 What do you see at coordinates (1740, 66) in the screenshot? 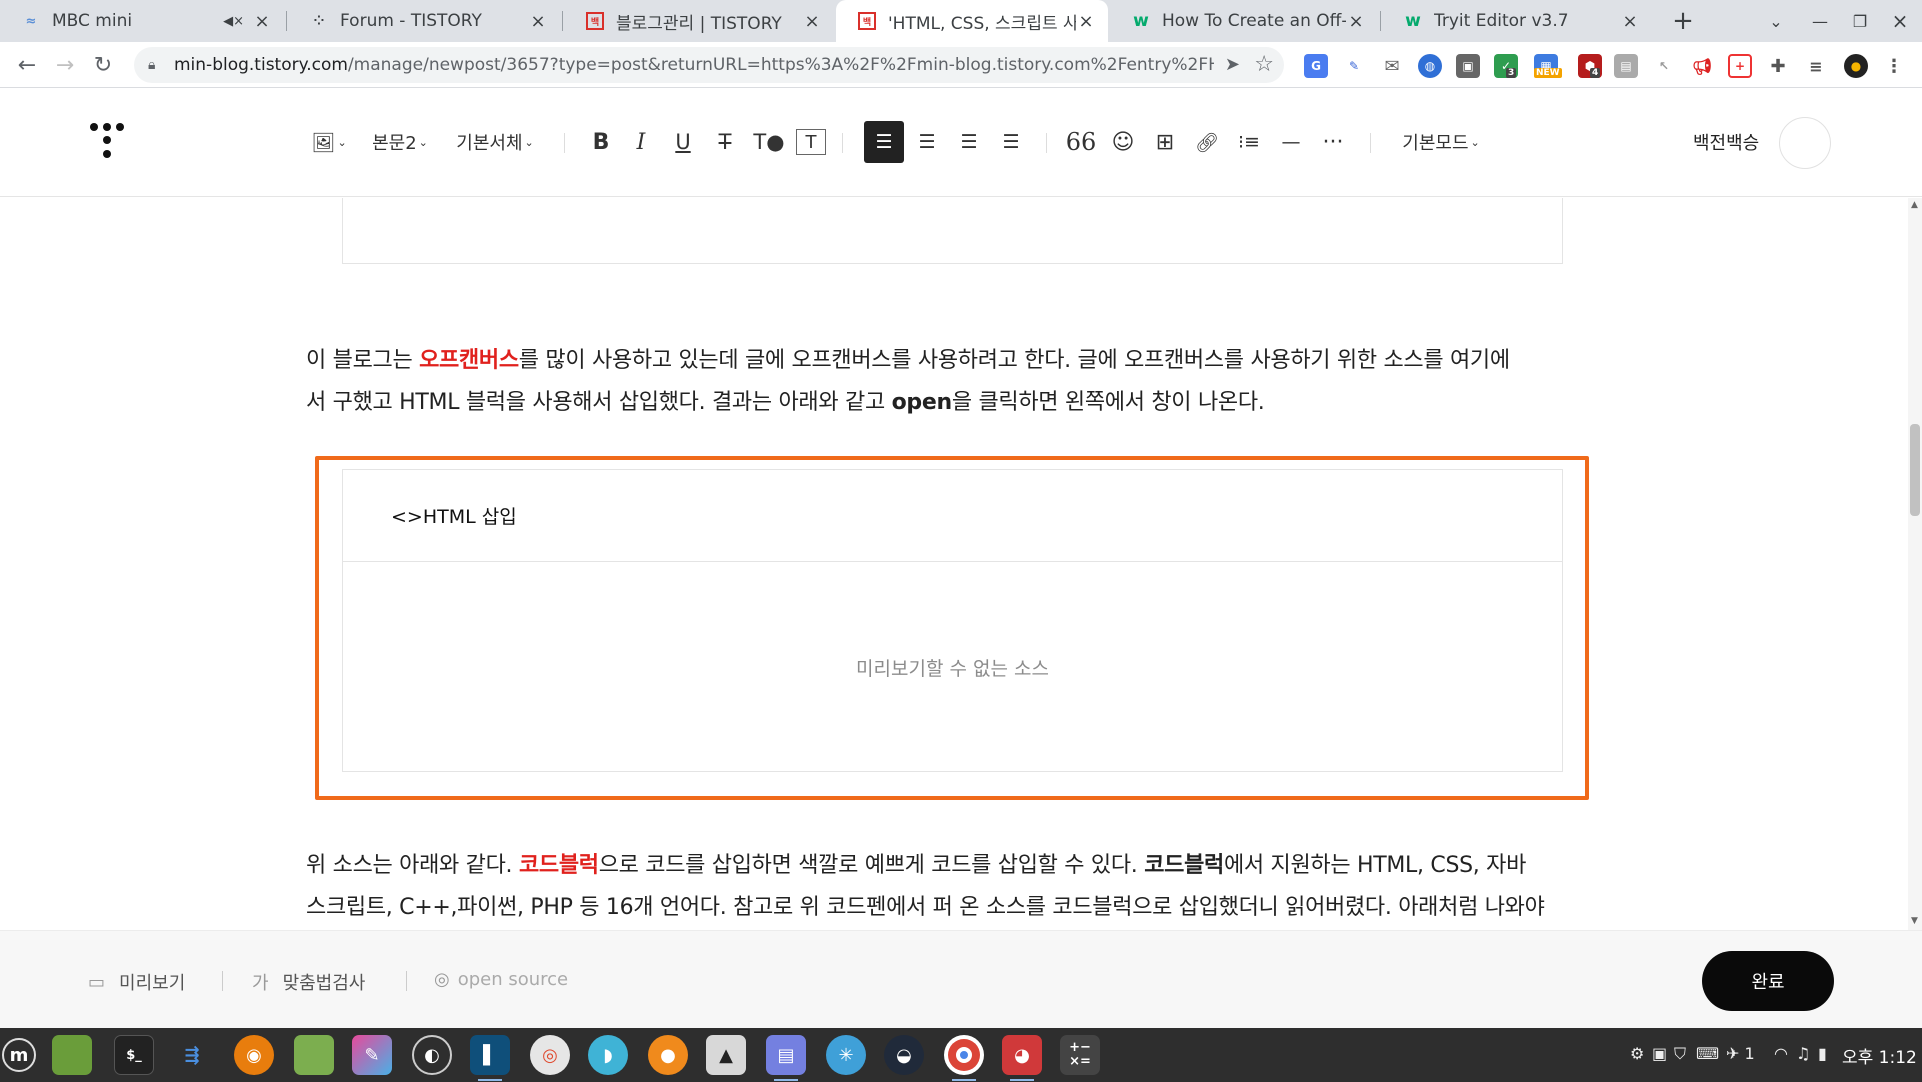
I see `plus-extension-icon: +` at bounding box center [1740, 66].